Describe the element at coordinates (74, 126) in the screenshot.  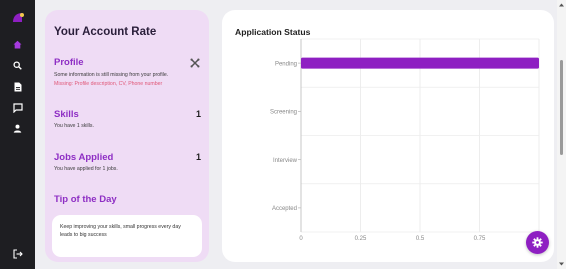
I see `skills-text: You have 1 skills.` at that location.